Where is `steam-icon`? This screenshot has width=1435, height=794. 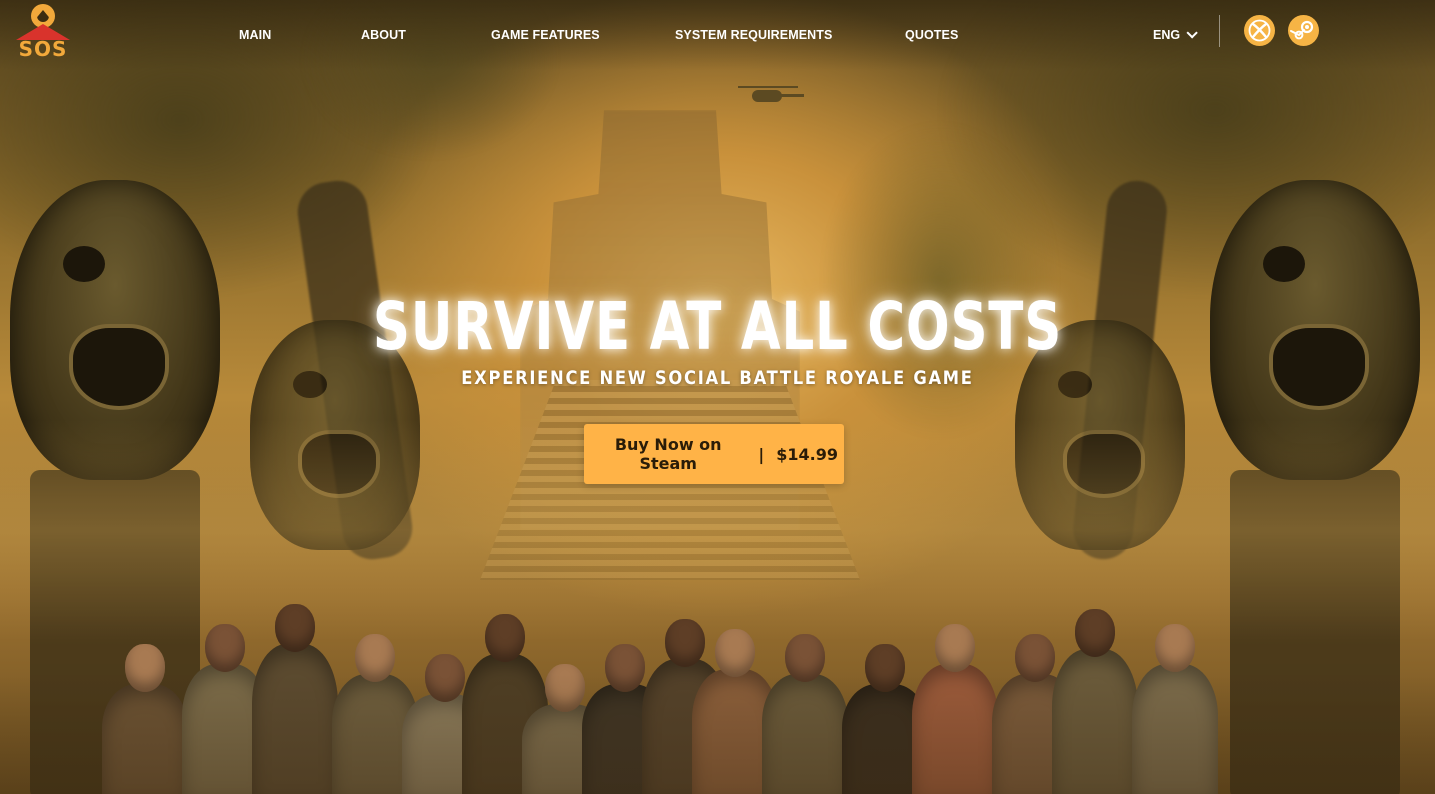
steam-icon is located at coordinates (1303, 30).